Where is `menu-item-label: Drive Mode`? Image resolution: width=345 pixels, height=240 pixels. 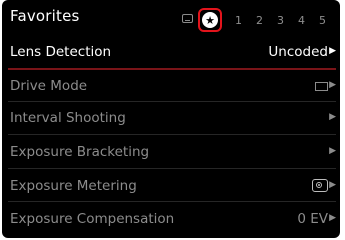
menu-item-label: Drive Mode is located at coordinates (49, 86).